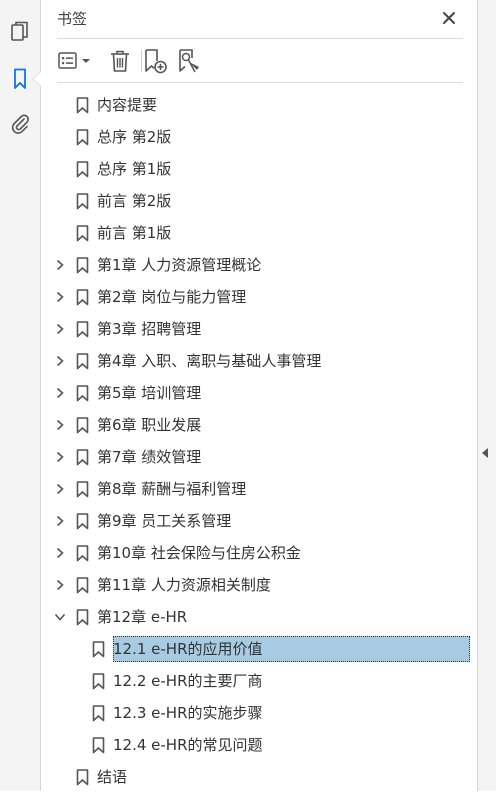 The image size is (496, 792). What do you see at coordinates (149, 393) in the screenshot?
I see `bookmark-label: 第5章 培训管理` at bounding box center [149, 393].